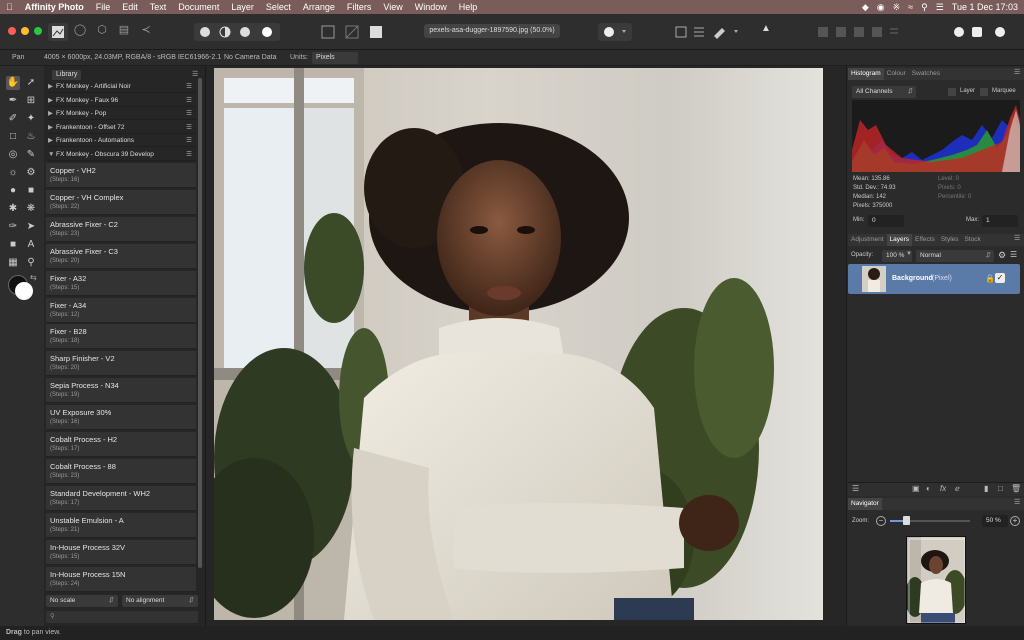  What do you see at coordinates (121, 579) in the screenshot?
I see `macro-item: In-House Process 15N (Steps: 24)` at bounding box center [121, 579].